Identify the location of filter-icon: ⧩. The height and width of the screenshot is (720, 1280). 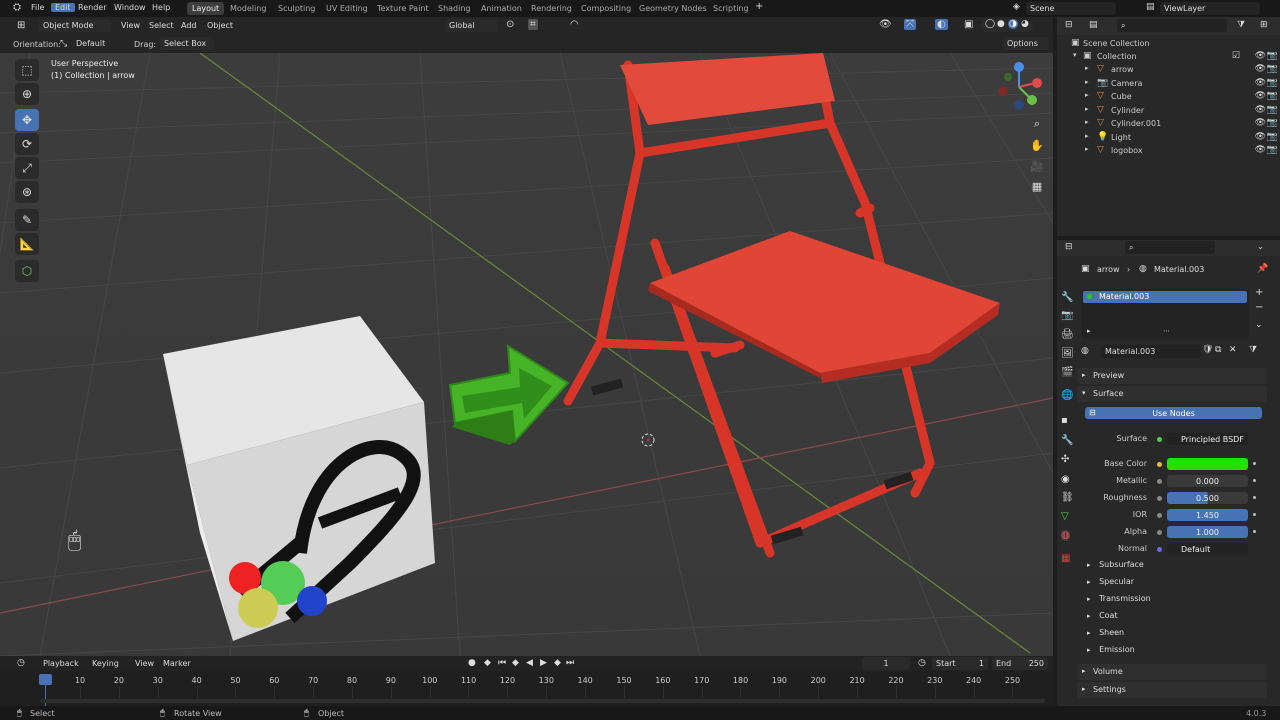
(1241, 25).